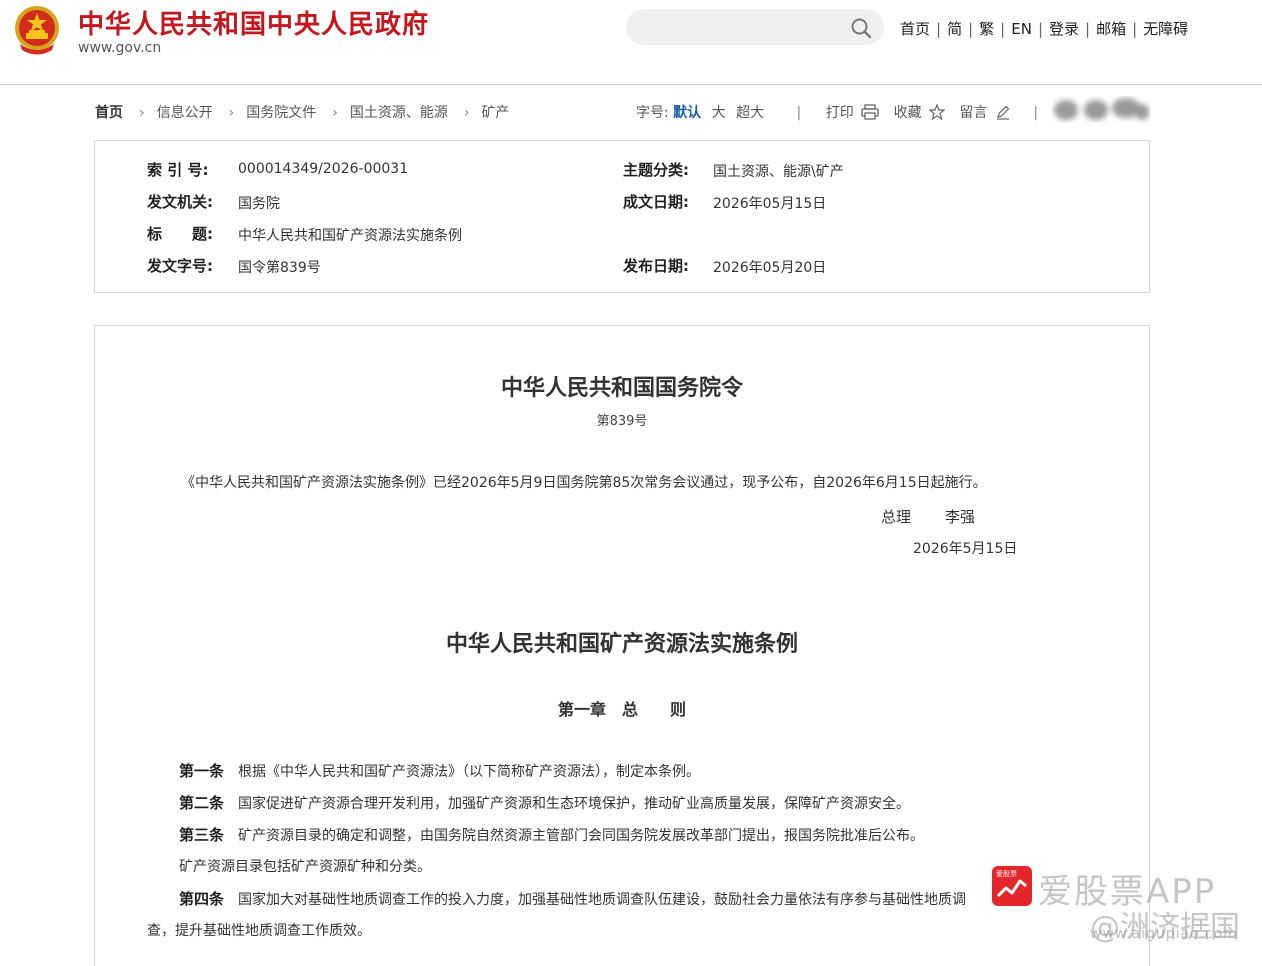 Image resolution: width=1262 pixels, height=966 pixels. Describe the element at coordinates (253, 22) in the screenshot. I see `site-title: 中华人民共和国中央人民政府` at that location.